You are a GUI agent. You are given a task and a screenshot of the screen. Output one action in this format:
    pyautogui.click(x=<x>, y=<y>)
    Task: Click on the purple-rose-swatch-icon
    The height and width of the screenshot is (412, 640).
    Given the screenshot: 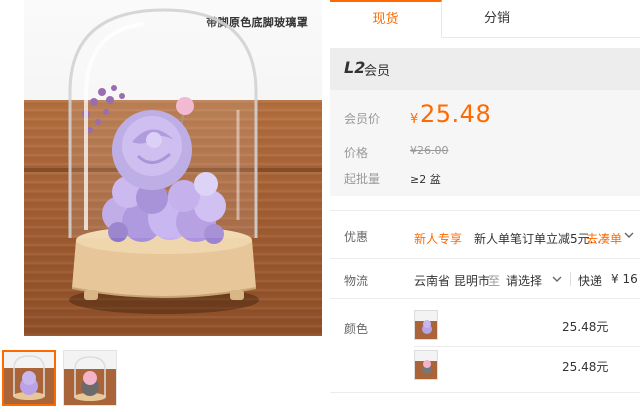 What is the action you would take?
    pyautogui.click(x=426, y=325)
    